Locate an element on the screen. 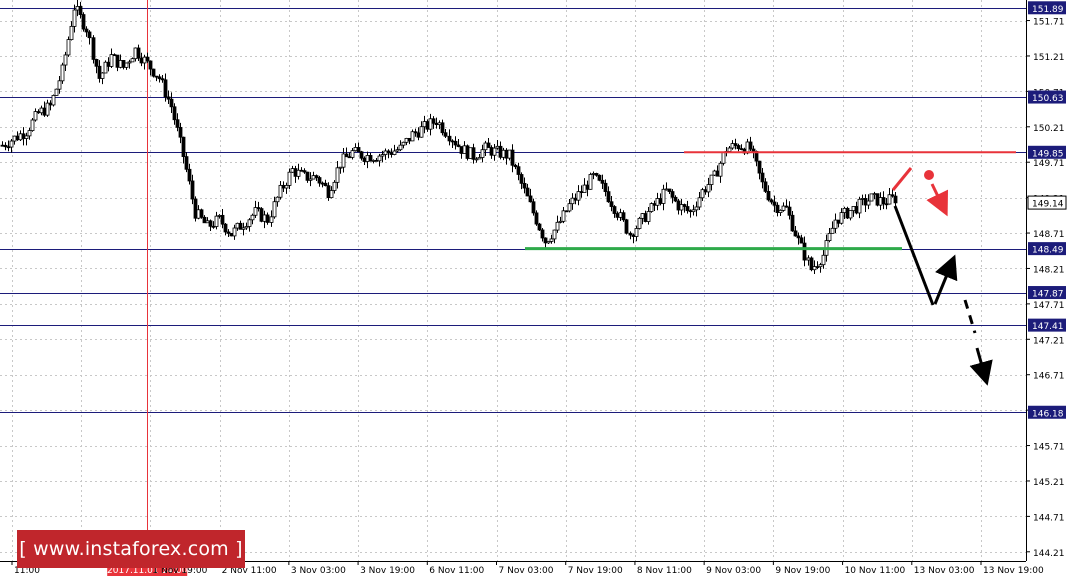 The image size is (1067, 585). y-tick-label: 150.21 is located at coordinates (1049, 129).